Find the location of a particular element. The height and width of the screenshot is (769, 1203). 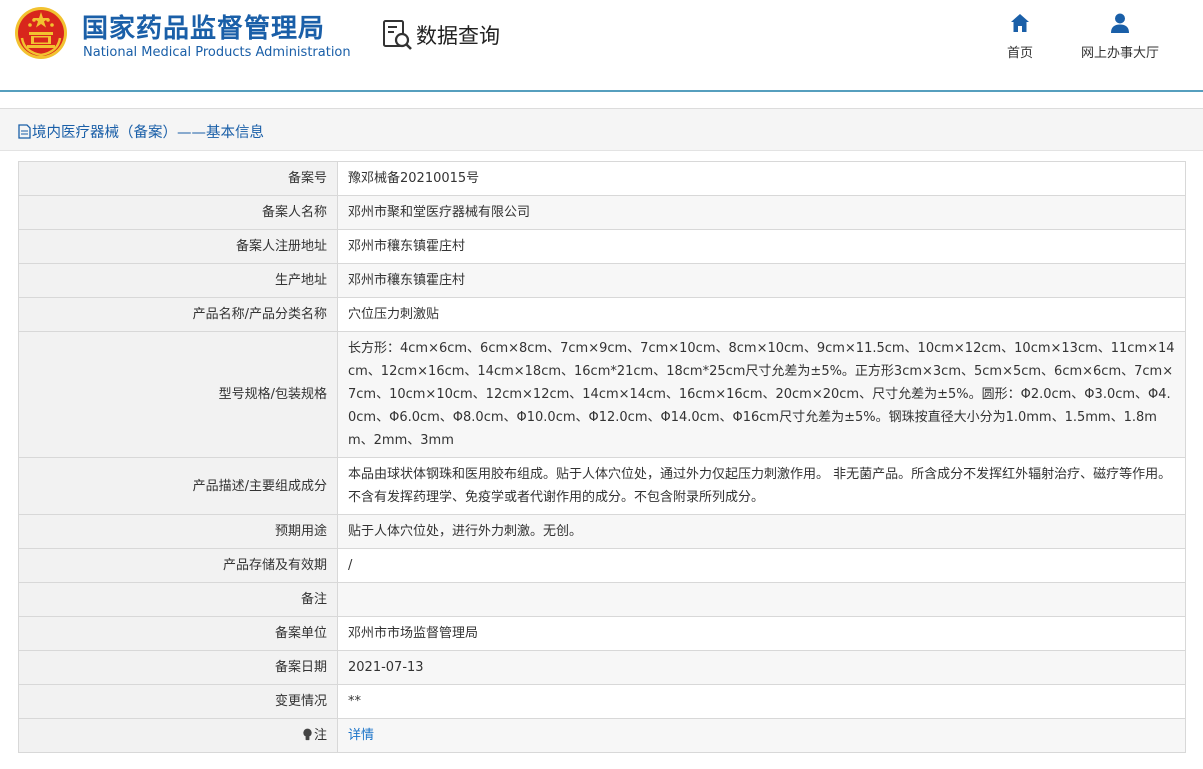

row-value: 2021-07-13 is located at coordinates (761, 667).